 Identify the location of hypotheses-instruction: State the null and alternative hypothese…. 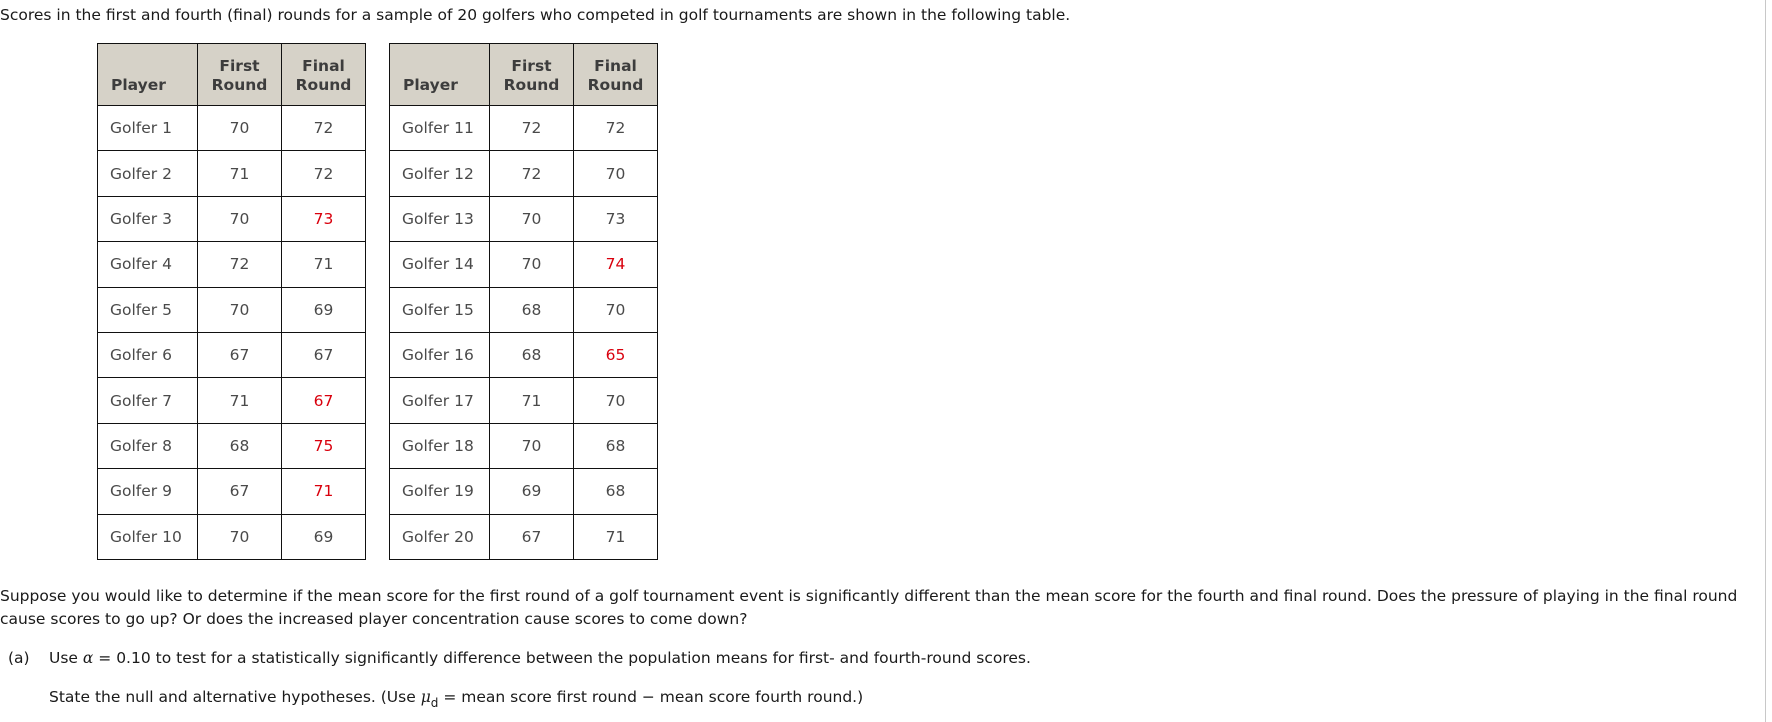
(456, 699).